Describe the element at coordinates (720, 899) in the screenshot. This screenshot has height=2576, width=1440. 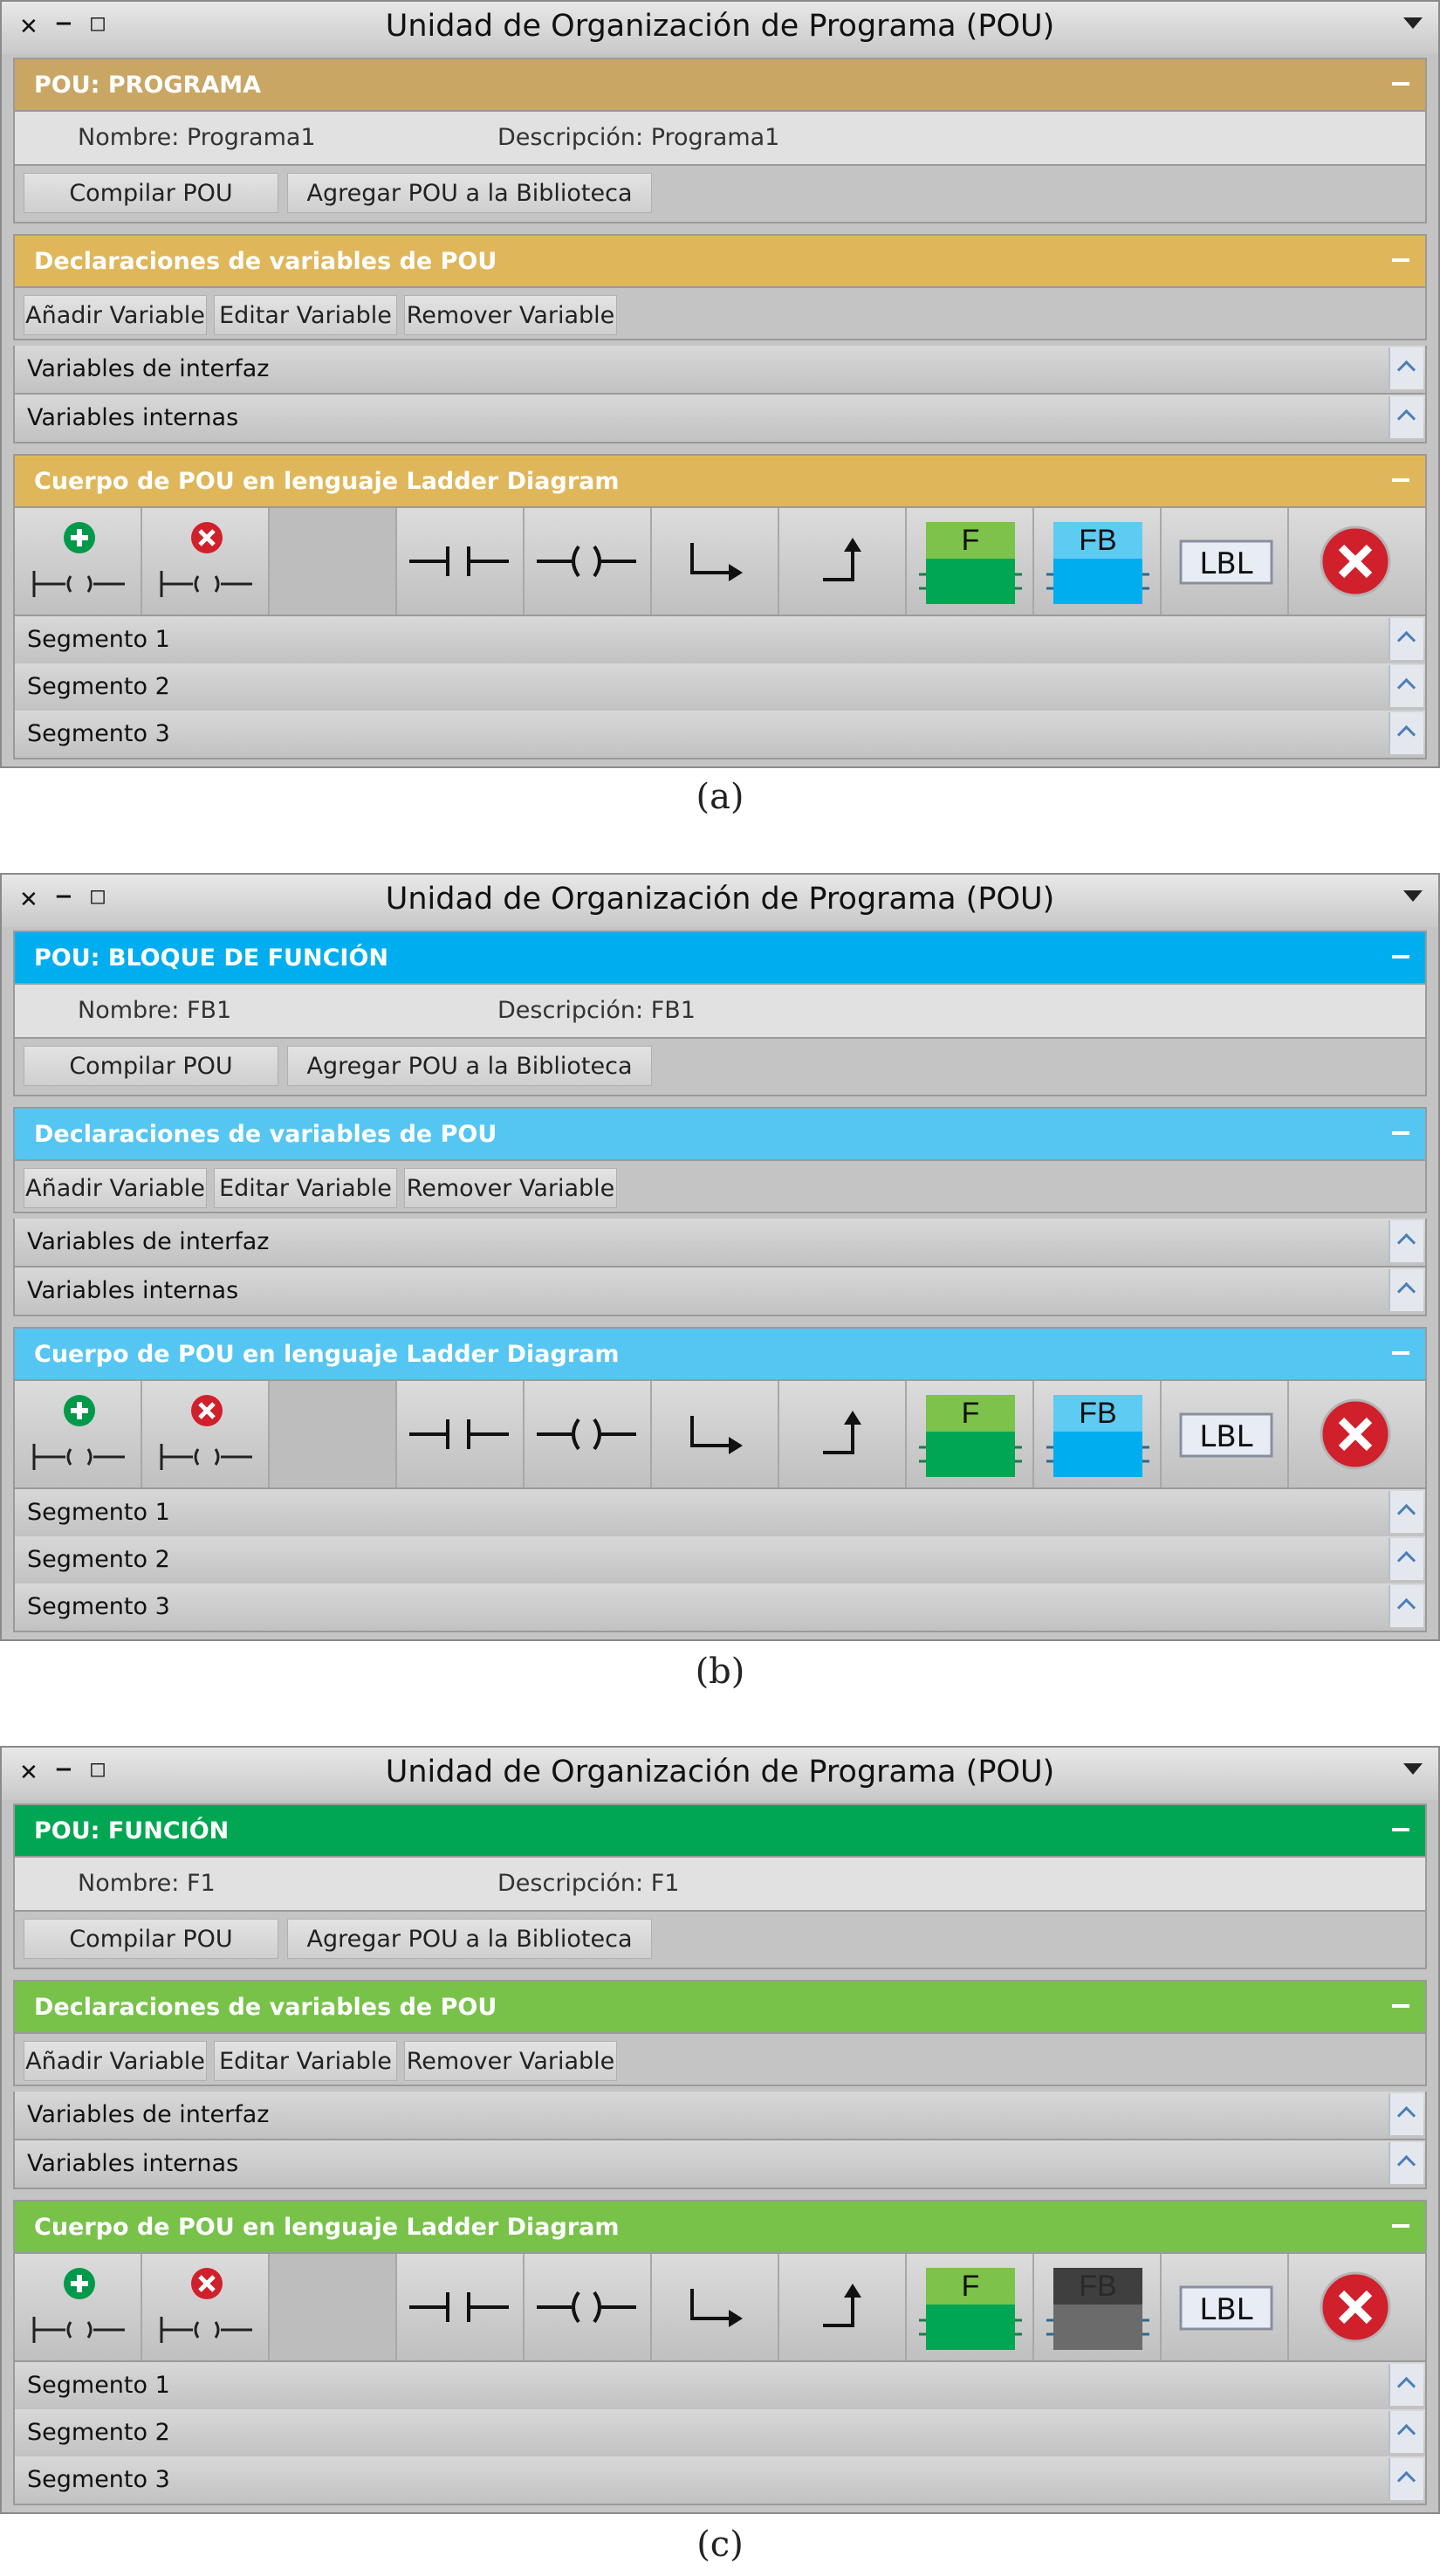
I see `window-title: Unidad de Organización de Programa (POU)` at that location.